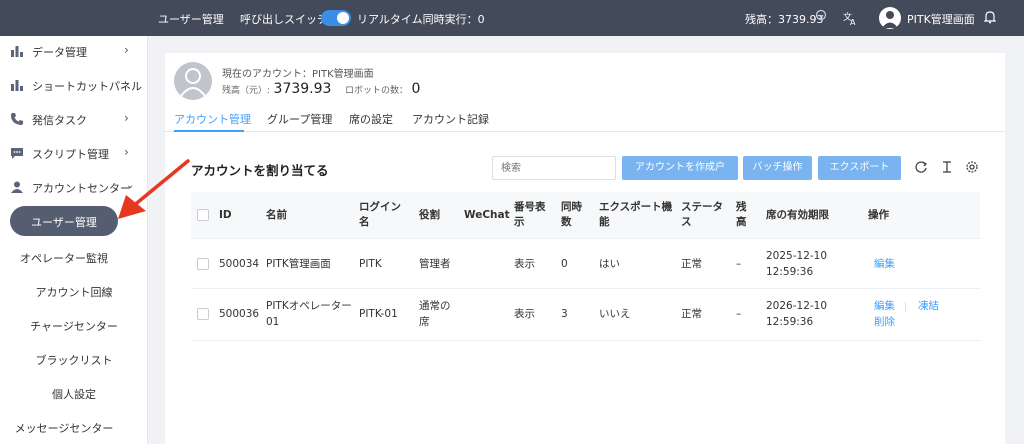 The height and width of the screenshot is (444, 1024). What do you see at coordinates (260, 170) in the screenshot?
I see `section-title: アカウントを割り当てる` at bounding box center [260, 170].